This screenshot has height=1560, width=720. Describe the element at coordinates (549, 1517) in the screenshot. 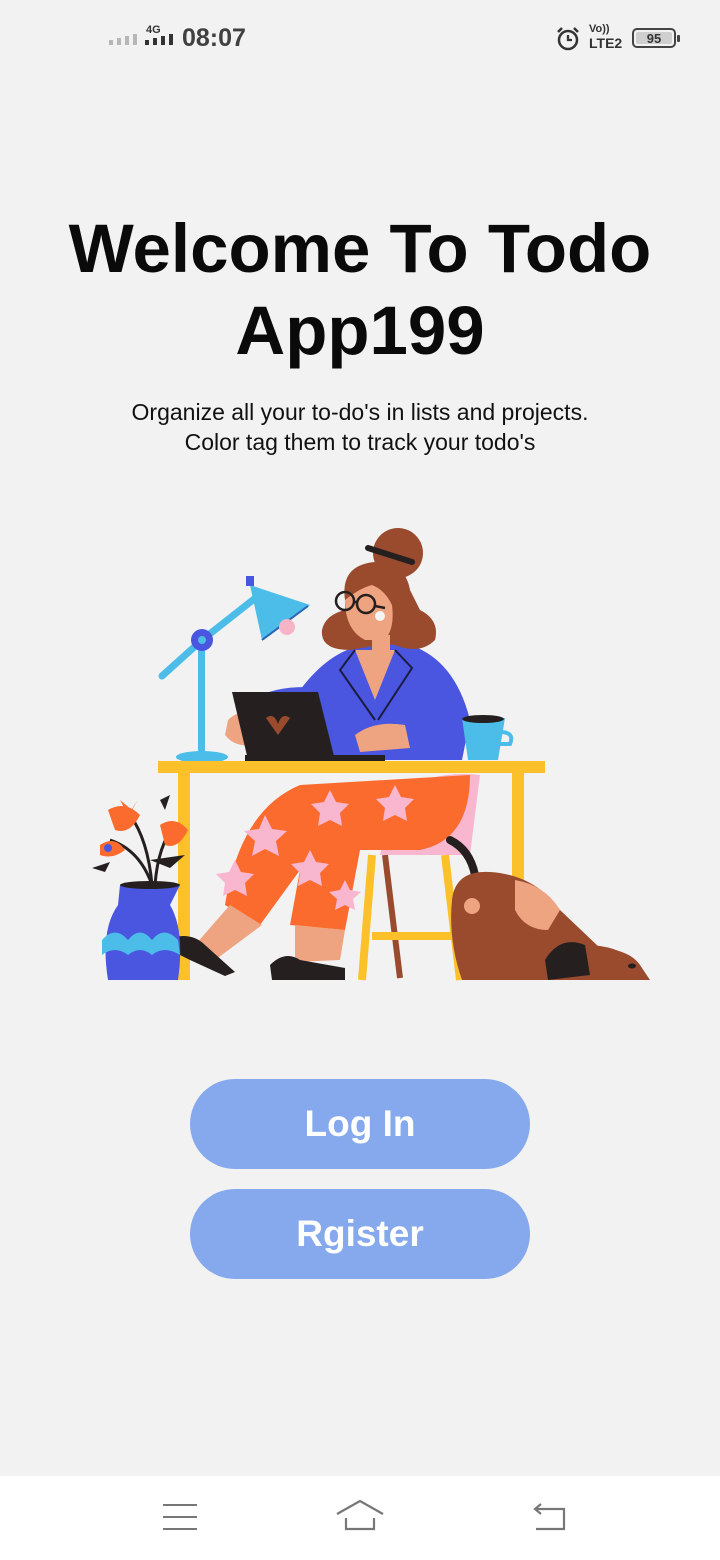

I see `back-icon` at that location.